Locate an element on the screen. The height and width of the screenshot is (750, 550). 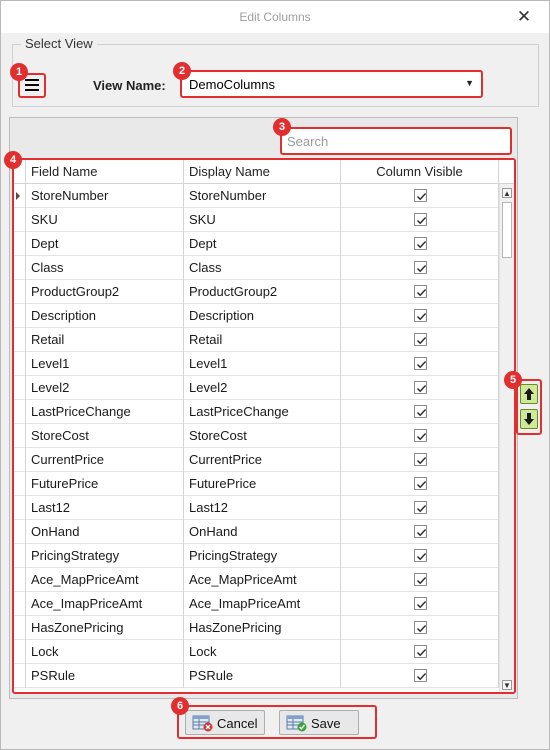
table-row: StoreCost StoreCost is located at coordinates (256, 436).